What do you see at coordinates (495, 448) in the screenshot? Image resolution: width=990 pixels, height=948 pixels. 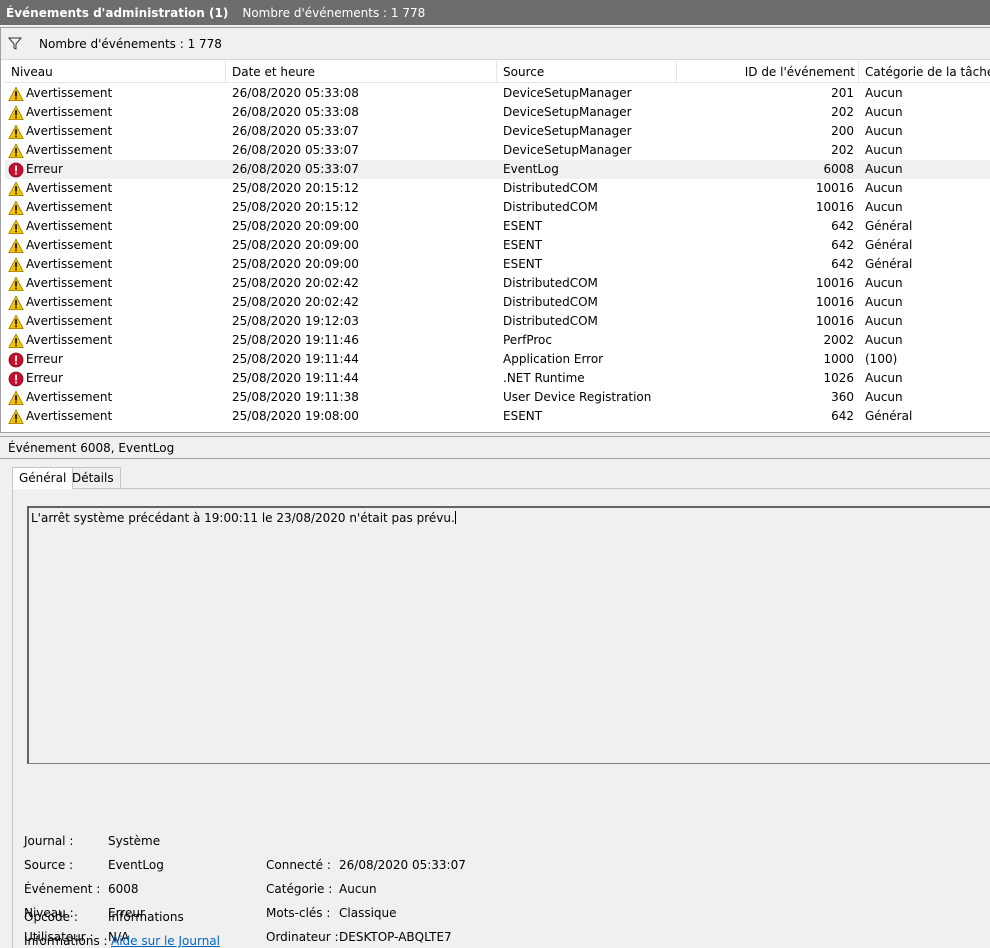 I see `detail-title: Événement 6008, EventLog` at bounding box center [495, 448].